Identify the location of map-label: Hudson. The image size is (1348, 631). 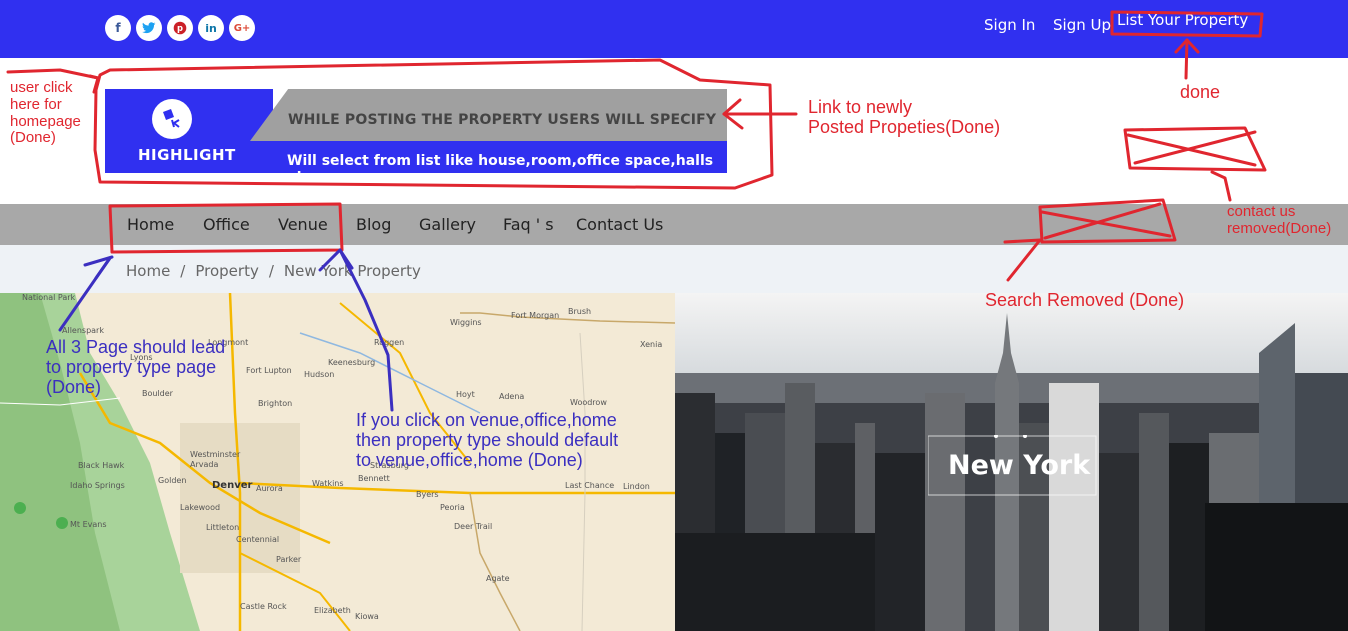
(319, 374).